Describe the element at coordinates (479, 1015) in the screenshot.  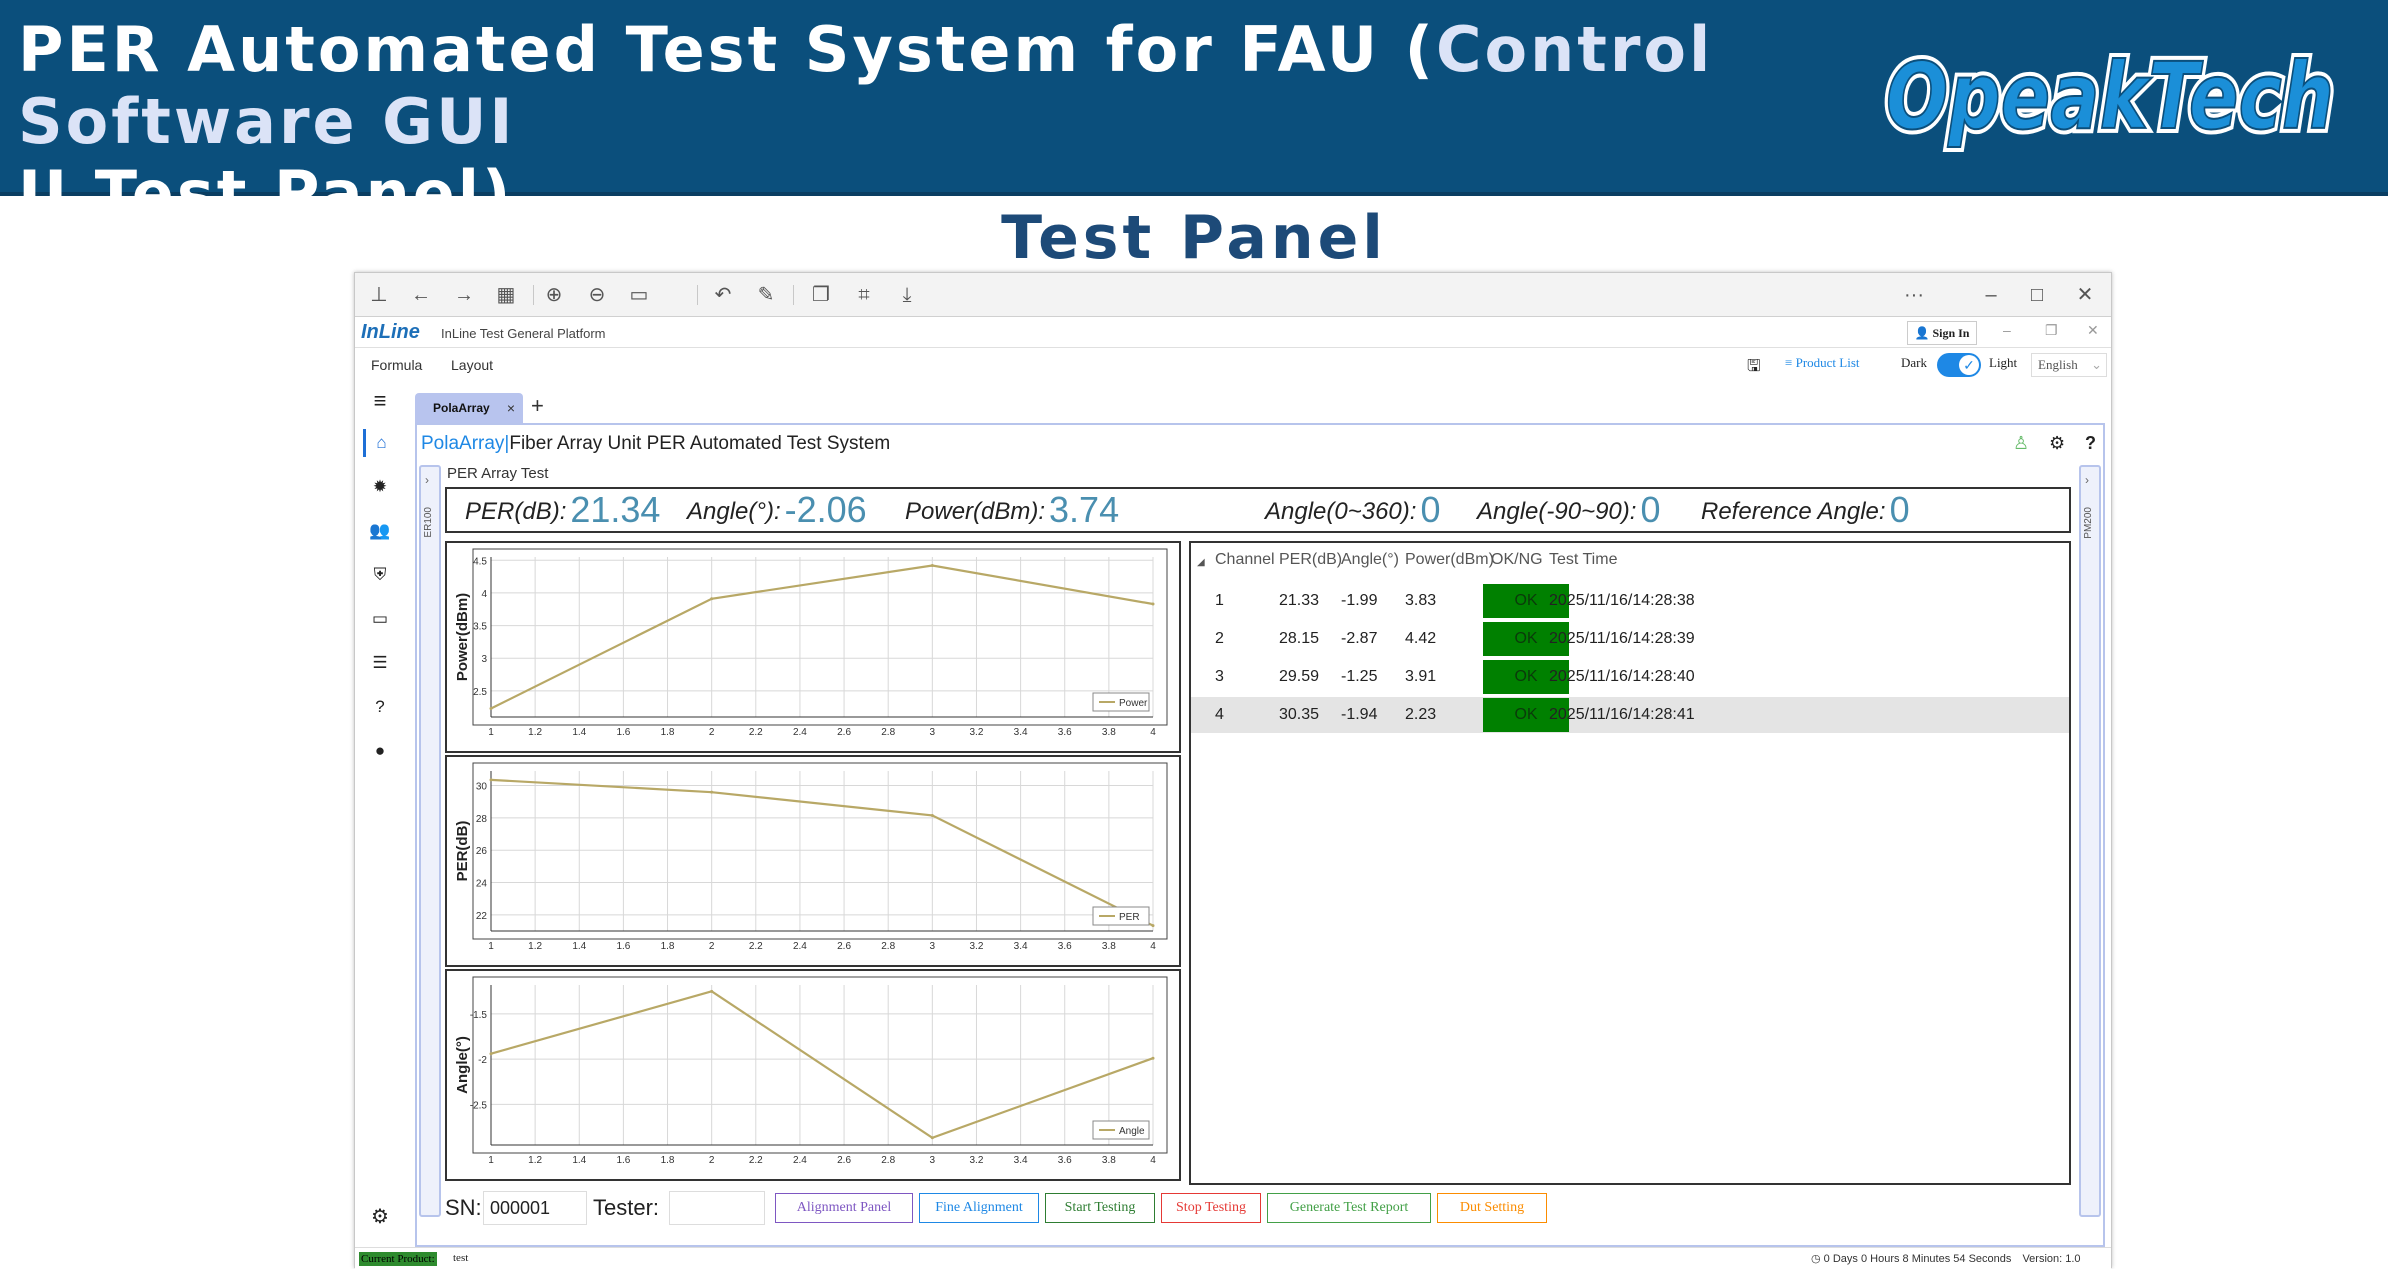
I see `y-tick-label: -1.5` at that location.